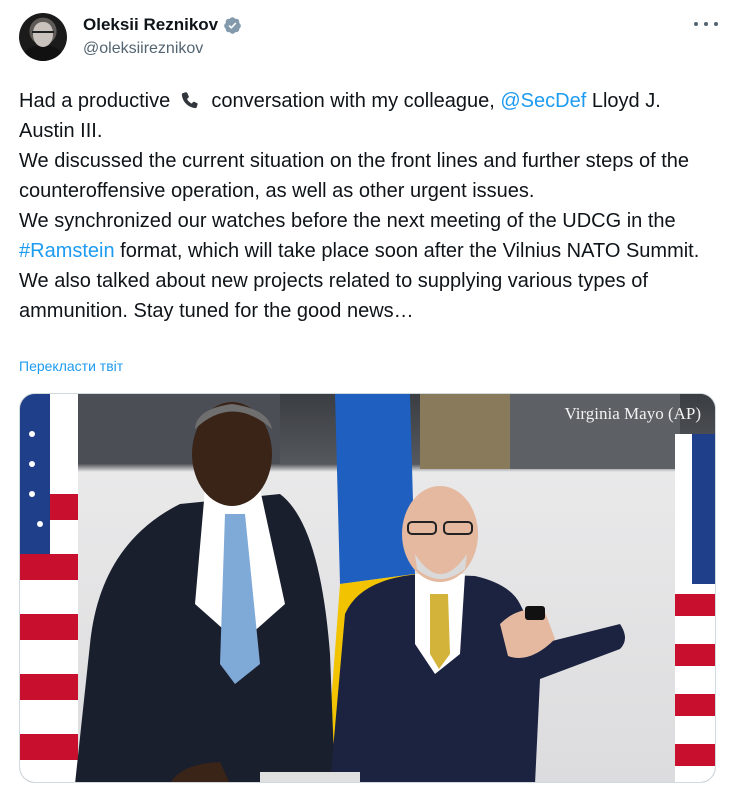  I want to click on us-flag-left, so click(49, 588).